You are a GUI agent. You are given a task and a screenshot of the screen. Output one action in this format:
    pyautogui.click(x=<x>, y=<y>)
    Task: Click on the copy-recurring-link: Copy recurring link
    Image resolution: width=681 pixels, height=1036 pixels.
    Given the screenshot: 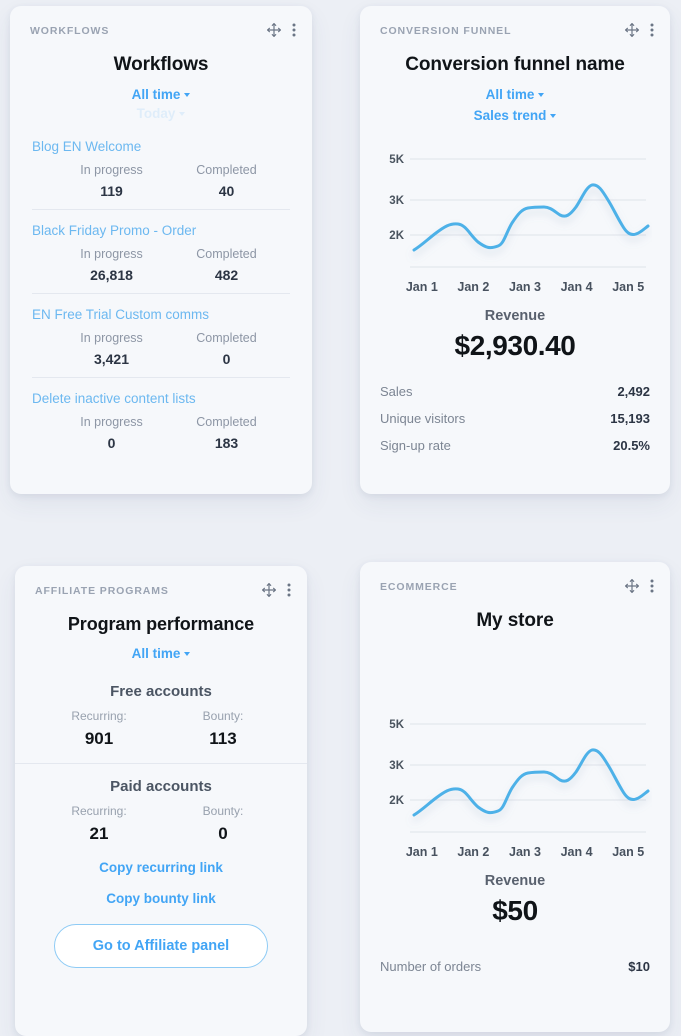 What is the action you would take?
    pyautogui.click(x=161, y=867)
    